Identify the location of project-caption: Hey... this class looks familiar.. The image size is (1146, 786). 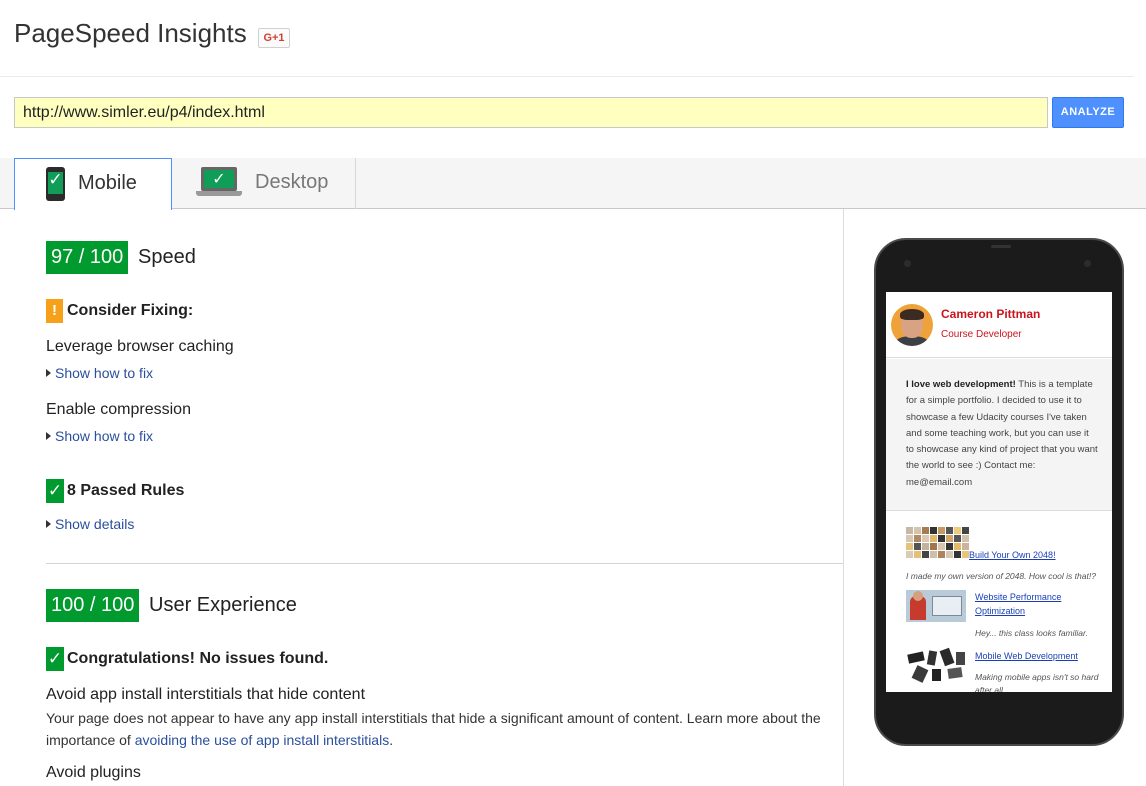
(1031, 633).